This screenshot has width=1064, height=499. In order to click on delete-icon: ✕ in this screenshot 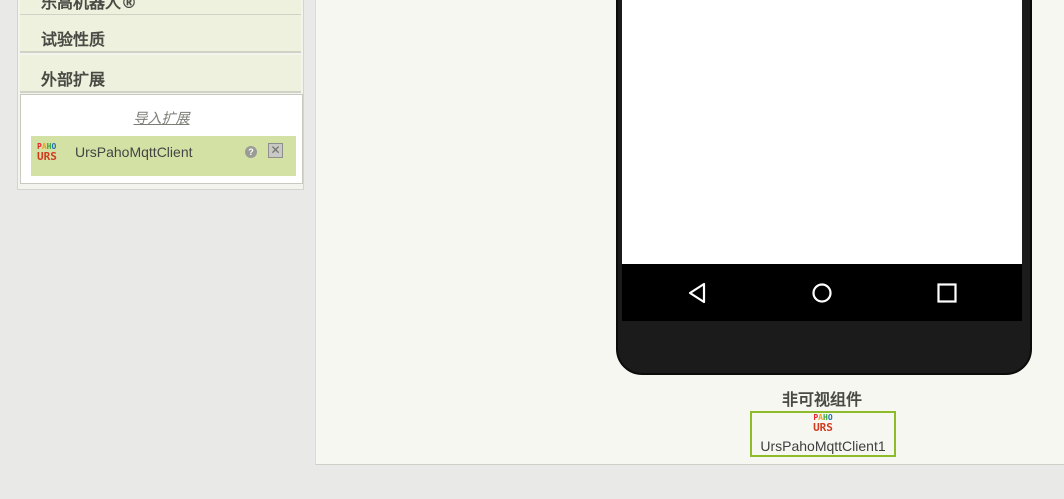, I will do `click(275, 150)`.